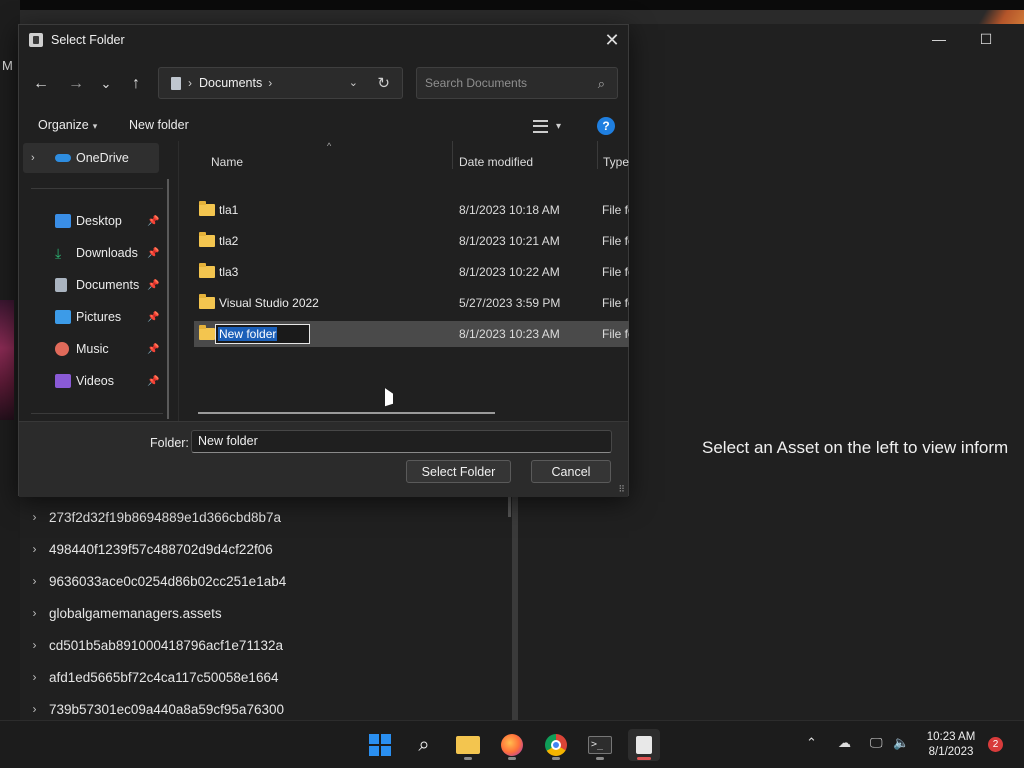  What do you see at coordinates (136, 84) in the screenshot?
I see `up-button: ↑` at bounding box center [136, 84].